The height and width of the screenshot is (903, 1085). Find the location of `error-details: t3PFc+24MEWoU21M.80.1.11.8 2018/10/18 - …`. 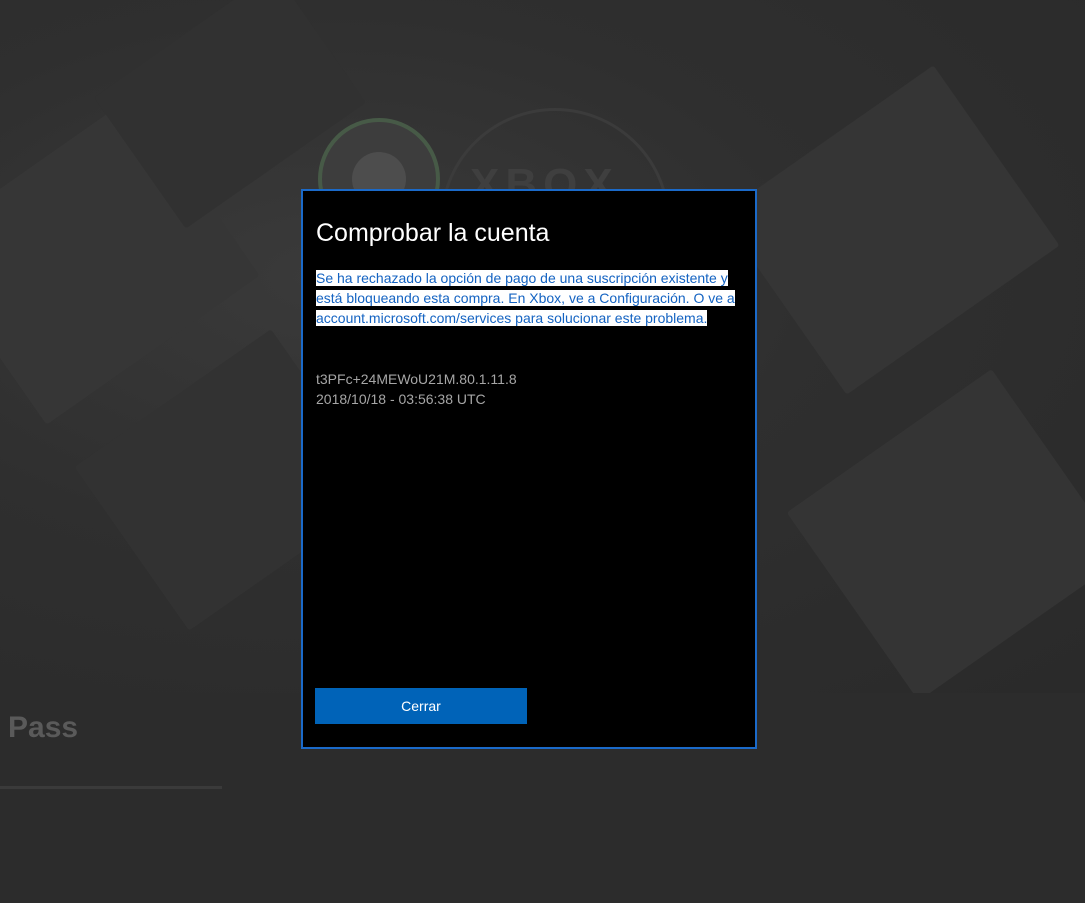

error-details: t3PFc+24MEWoU21M.80.1.11.8 2018/10/18 - … is located at coordinates (416, 389).